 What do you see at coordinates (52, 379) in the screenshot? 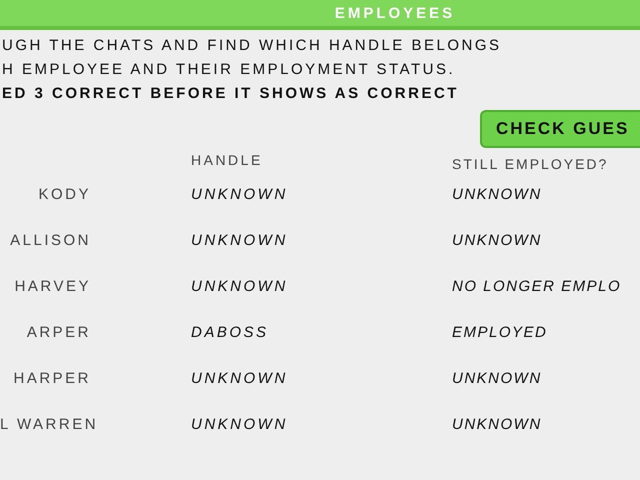
I see `employee-name: HARPER` at bounding box center [52, 379].